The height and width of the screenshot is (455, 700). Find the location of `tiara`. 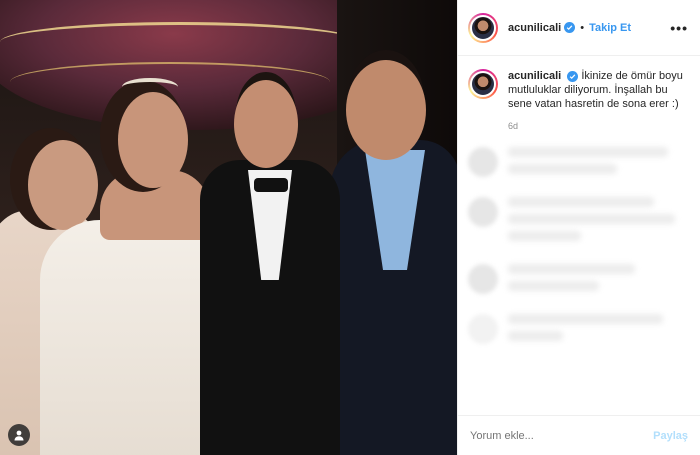

tiara is located at coordinates (150, 87).